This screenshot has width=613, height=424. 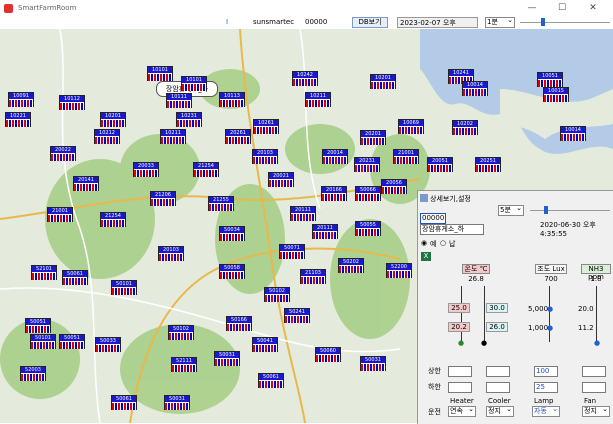 I want to click on marker: 50071, so click(x=292, y=251).